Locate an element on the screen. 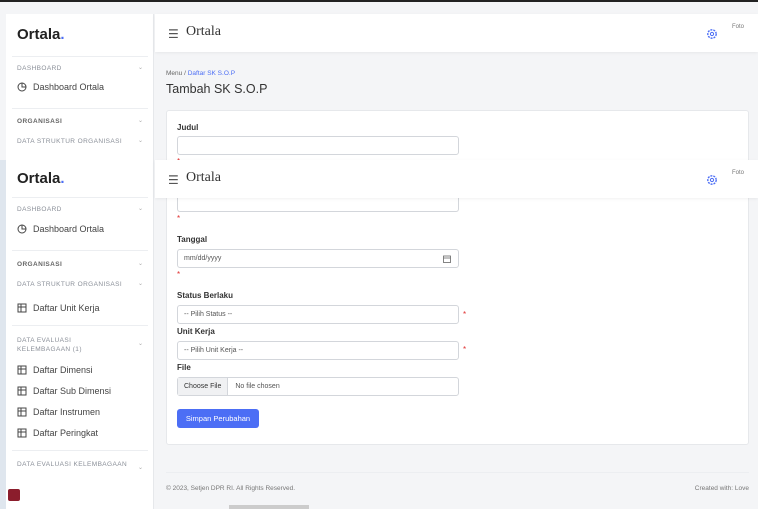  sidebar-item-peringkat: Daftar Peringkat is located at coordinates (57, 433).